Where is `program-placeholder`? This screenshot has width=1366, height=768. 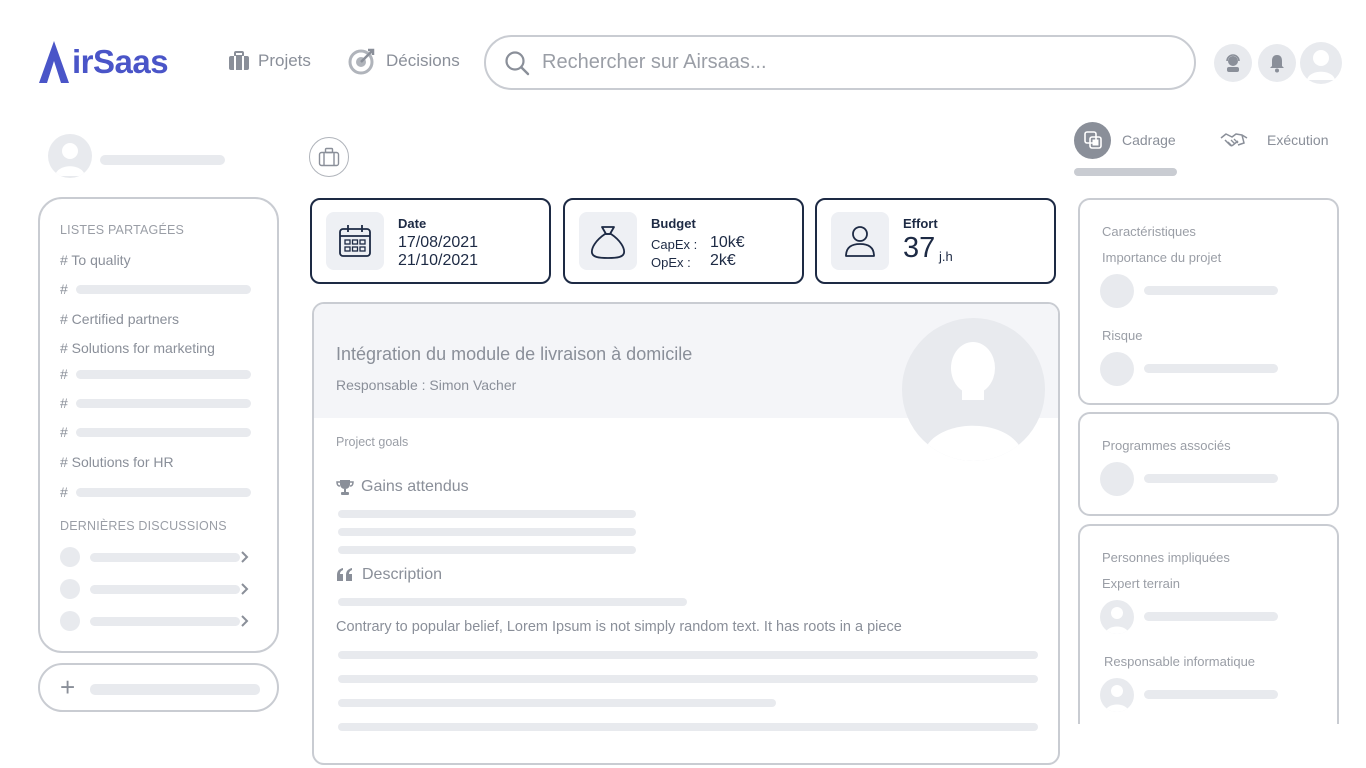 program-placeholder is located at coordinates (1211, 478).